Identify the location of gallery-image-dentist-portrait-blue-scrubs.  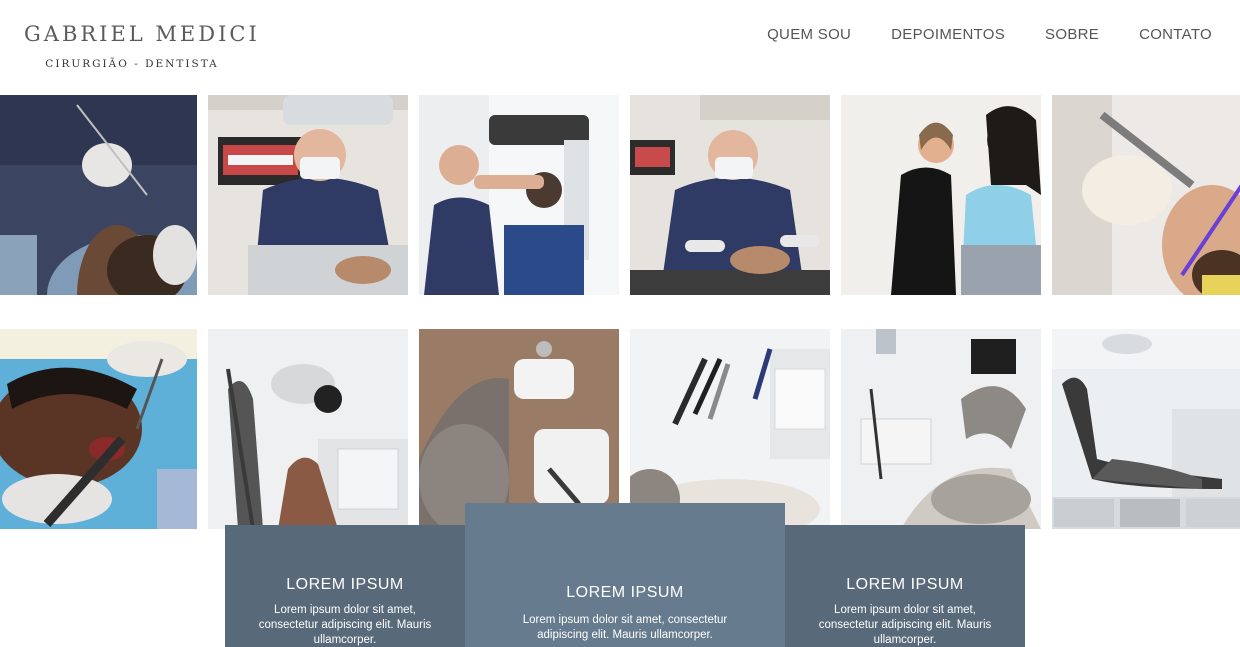
(308, 195).